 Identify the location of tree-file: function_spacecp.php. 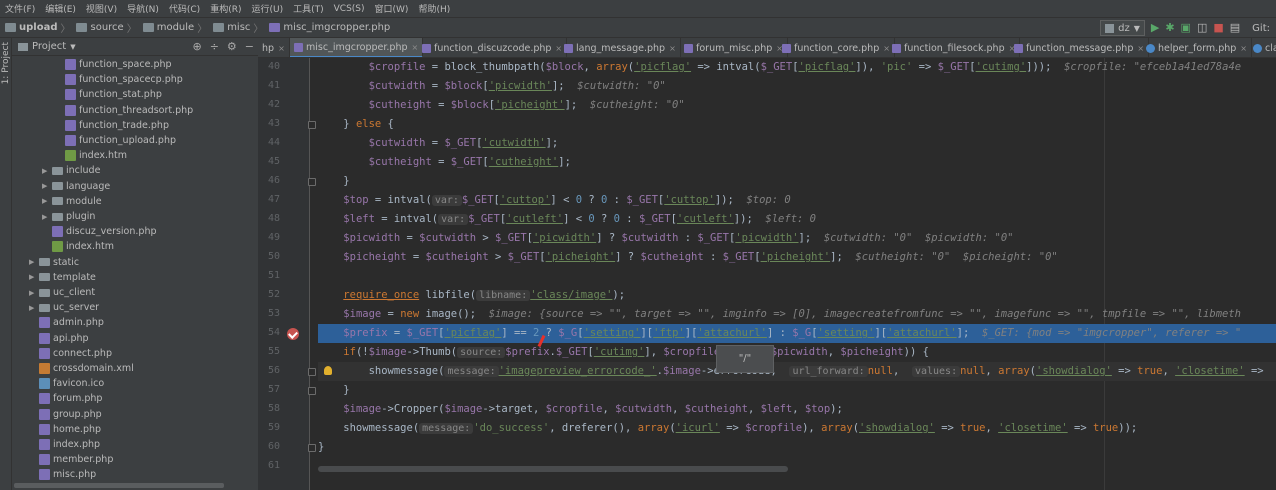
(119, 79).